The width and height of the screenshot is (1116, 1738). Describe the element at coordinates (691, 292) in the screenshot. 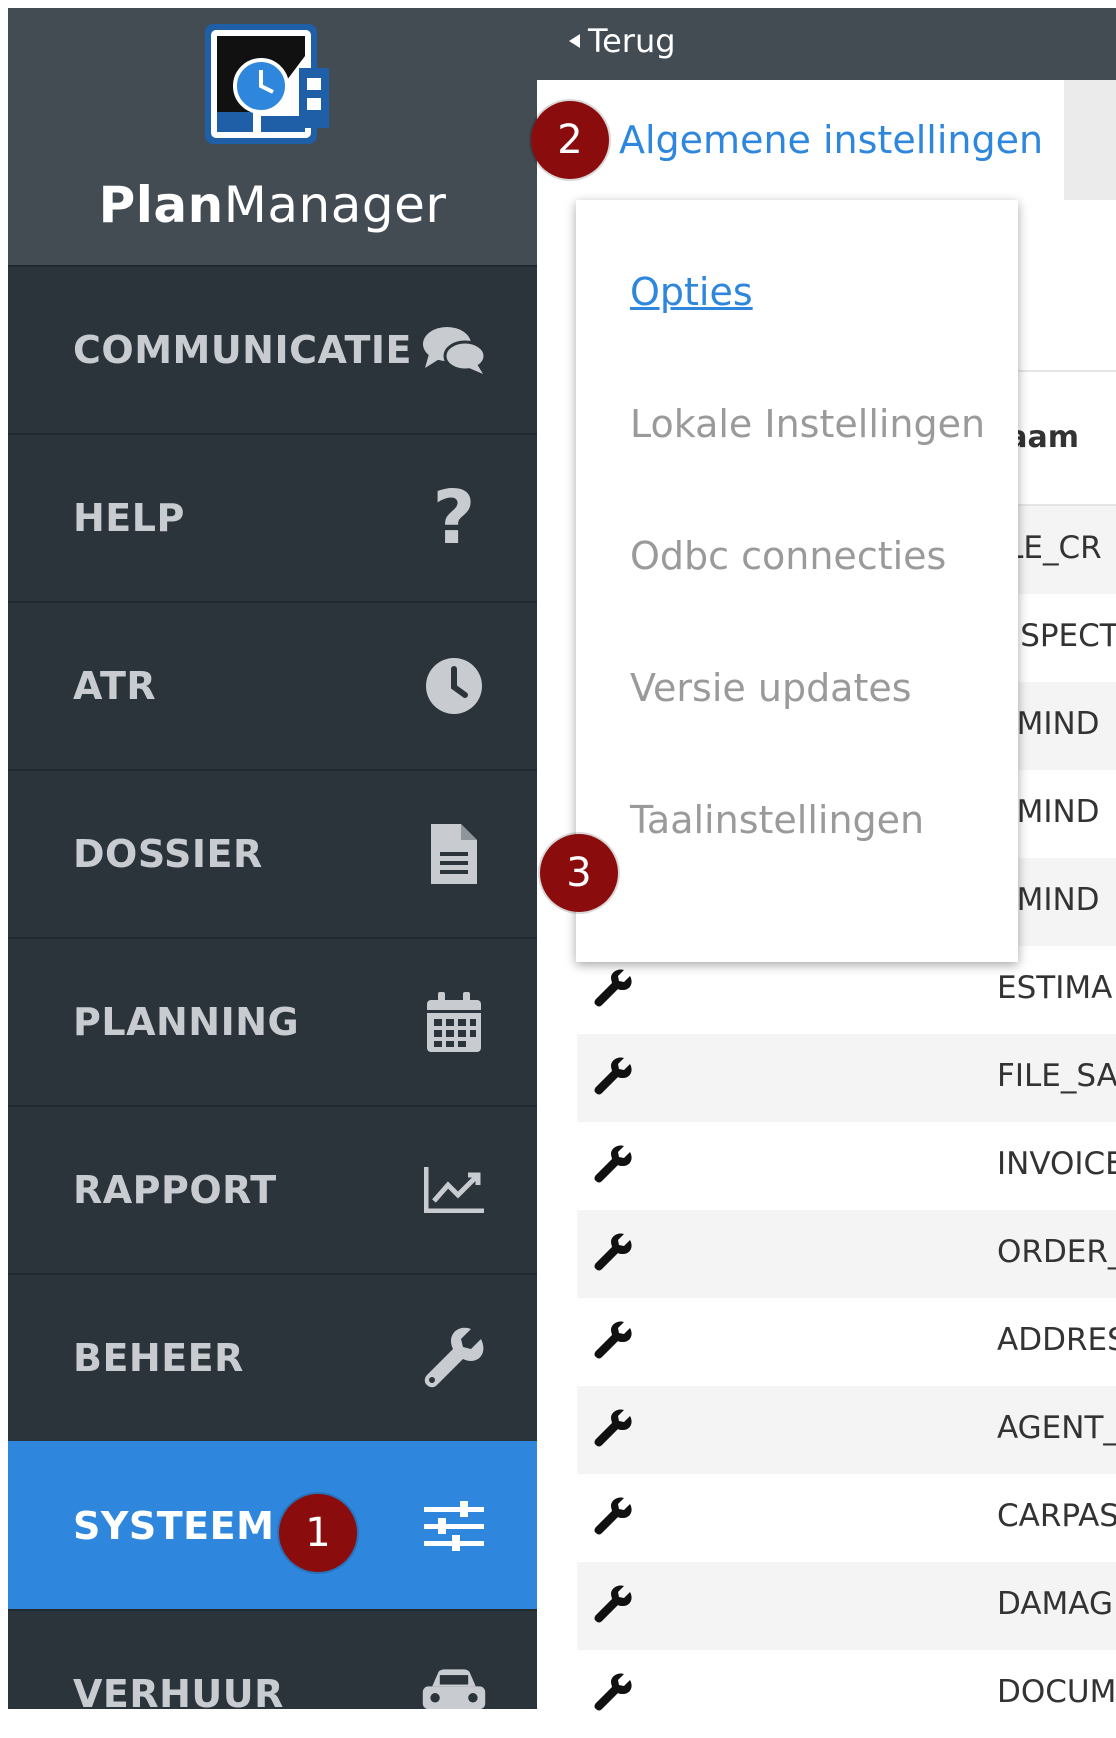

I see `menu-item-opties: Opties` at that location.